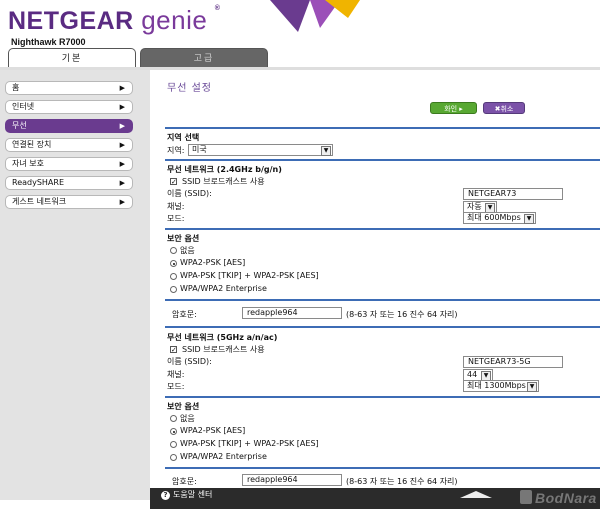  I want to click on help-center-label: 도움말 센터, so click(193, 494).